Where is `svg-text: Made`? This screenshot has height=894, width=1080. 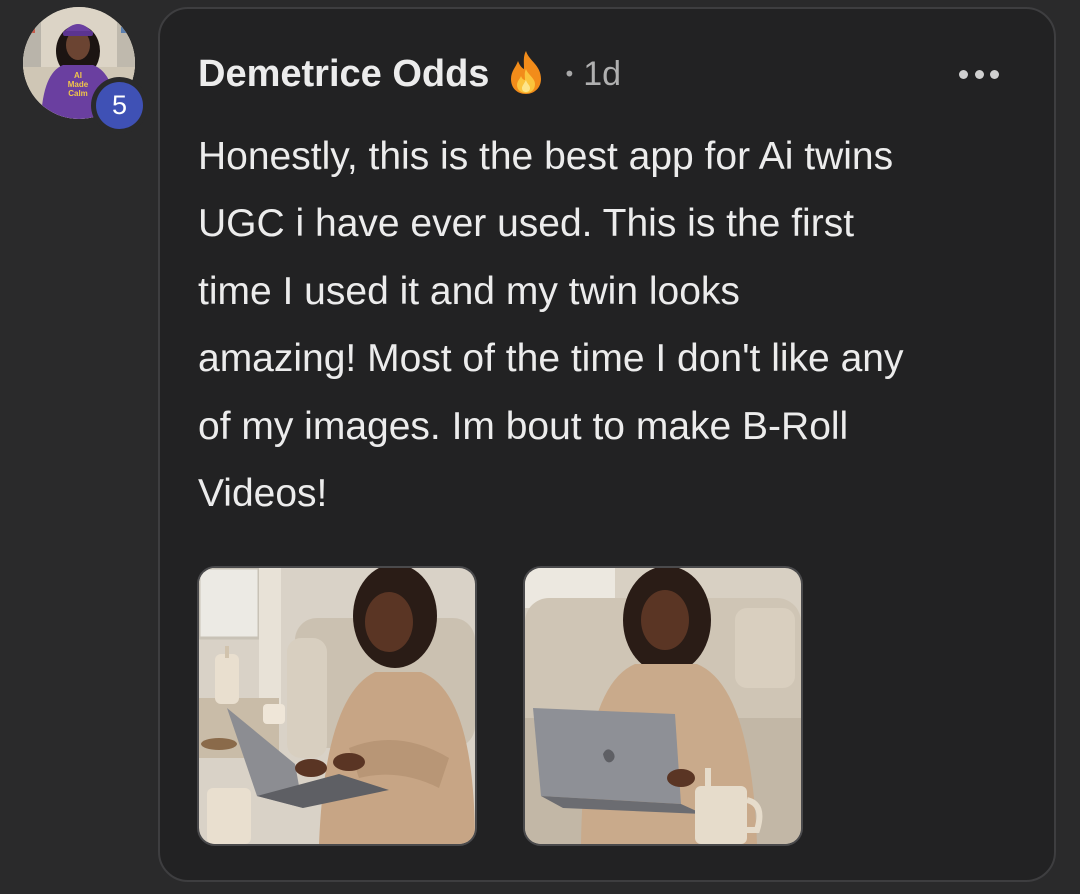
svg-text: Made is located at coordinates (78, 84).